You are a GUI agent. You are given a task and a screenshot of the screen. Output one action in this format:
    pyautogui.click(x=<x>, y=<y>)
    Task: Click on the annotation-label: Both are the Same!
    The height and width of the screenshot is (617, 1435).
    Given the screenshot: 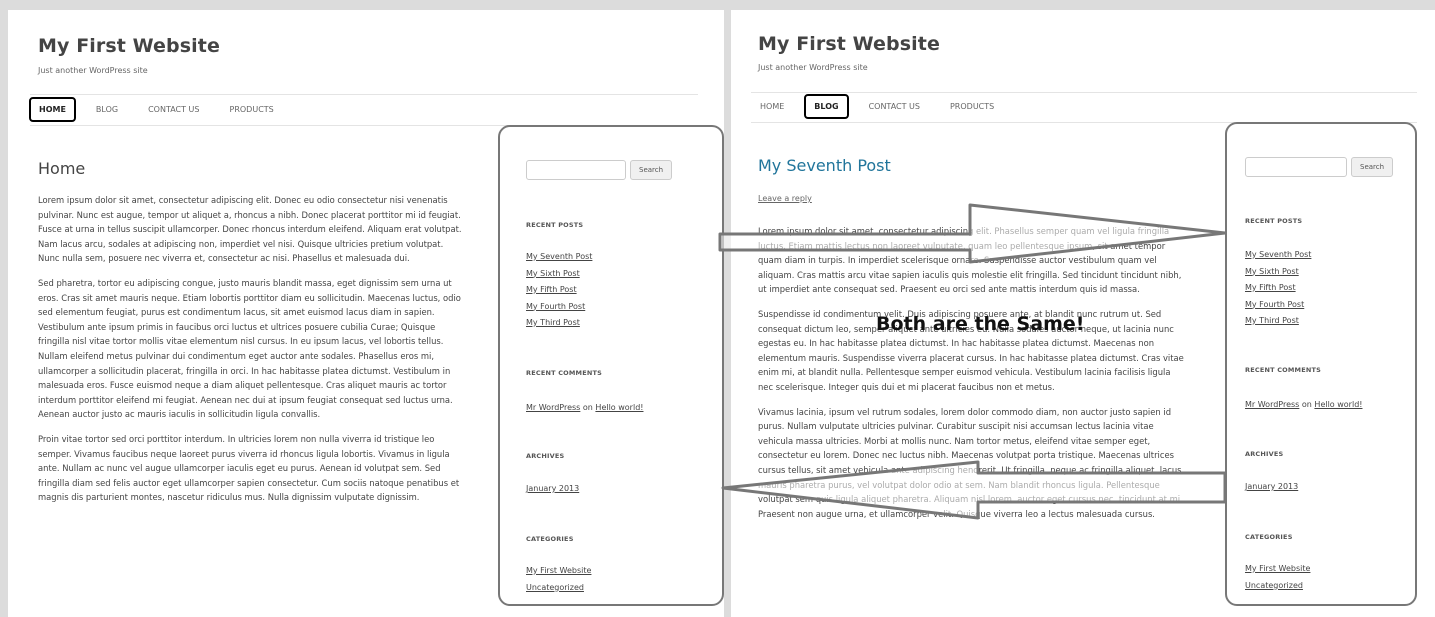 What is the action you would take?
    pyautogui.click(x=980, y=324)
    